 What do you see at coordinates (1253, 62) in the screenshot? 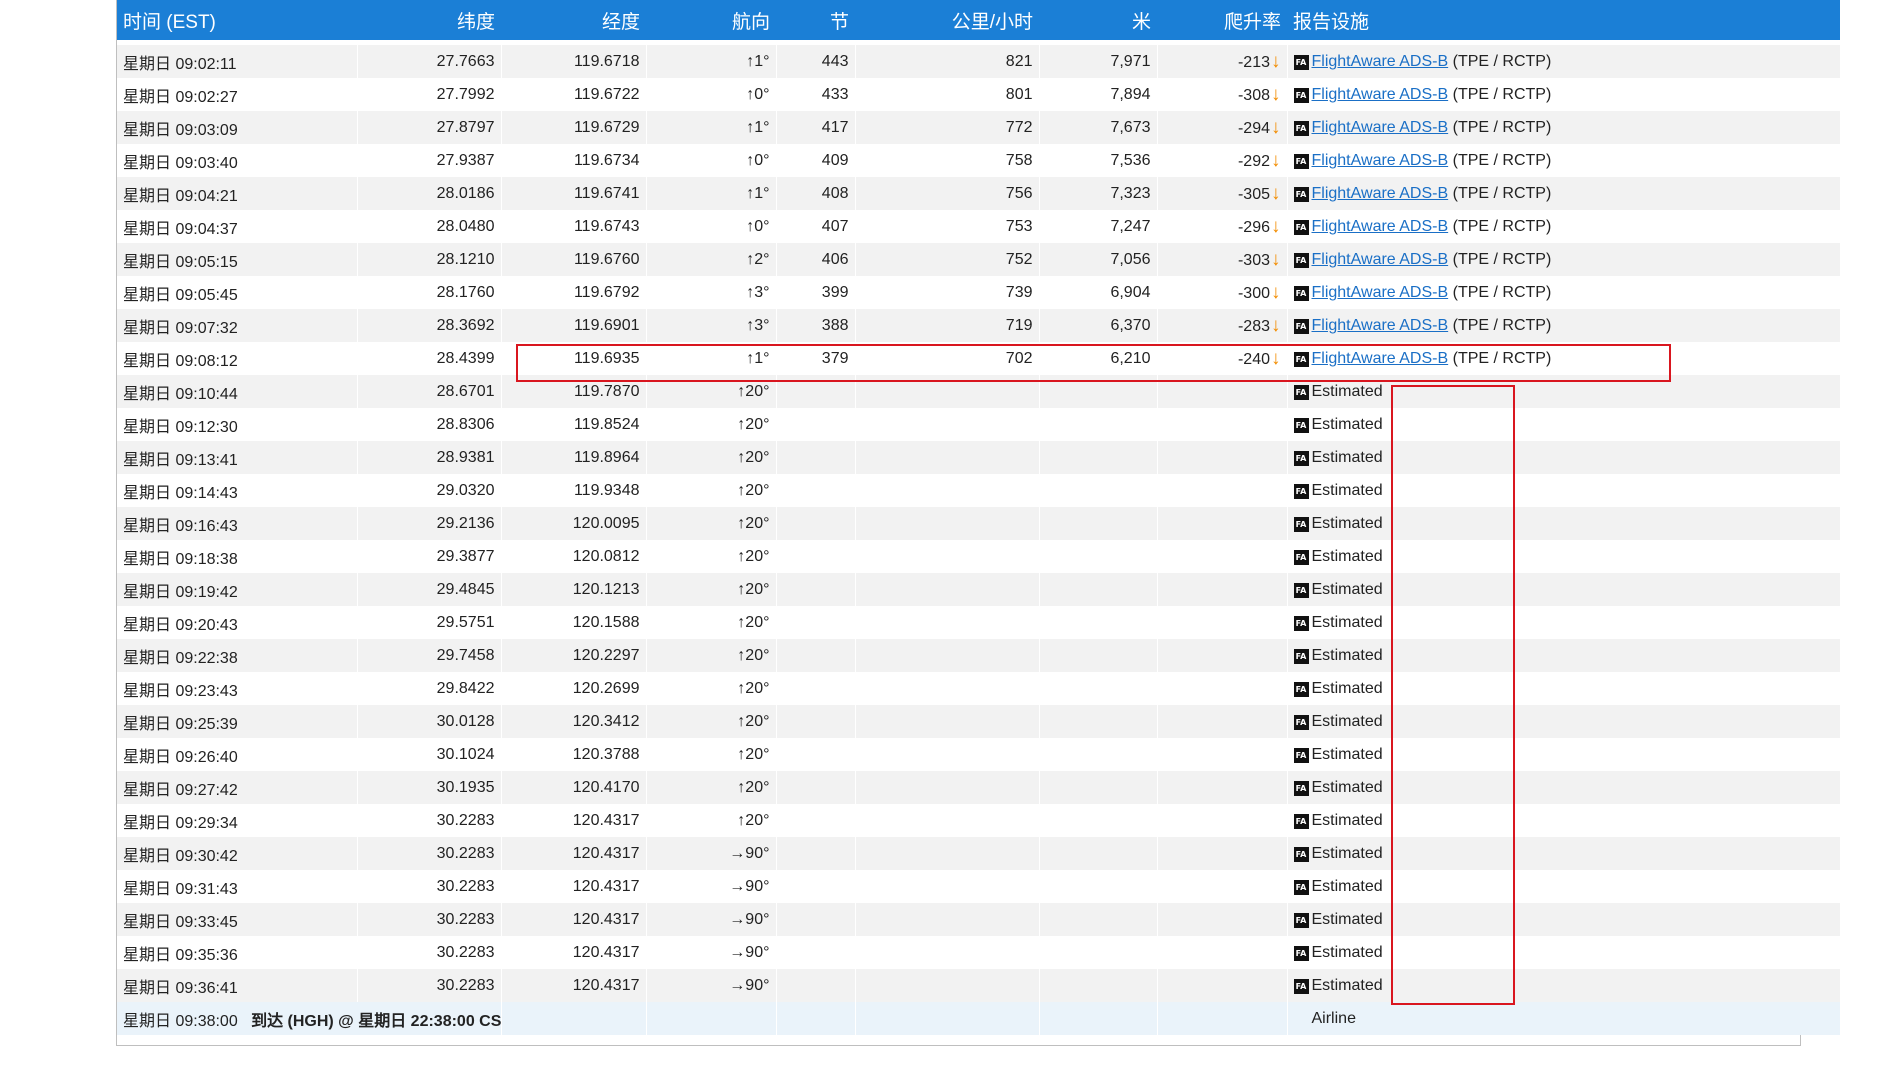
I see `climb-rate-value: -213` at bounding box center [1253, 62].